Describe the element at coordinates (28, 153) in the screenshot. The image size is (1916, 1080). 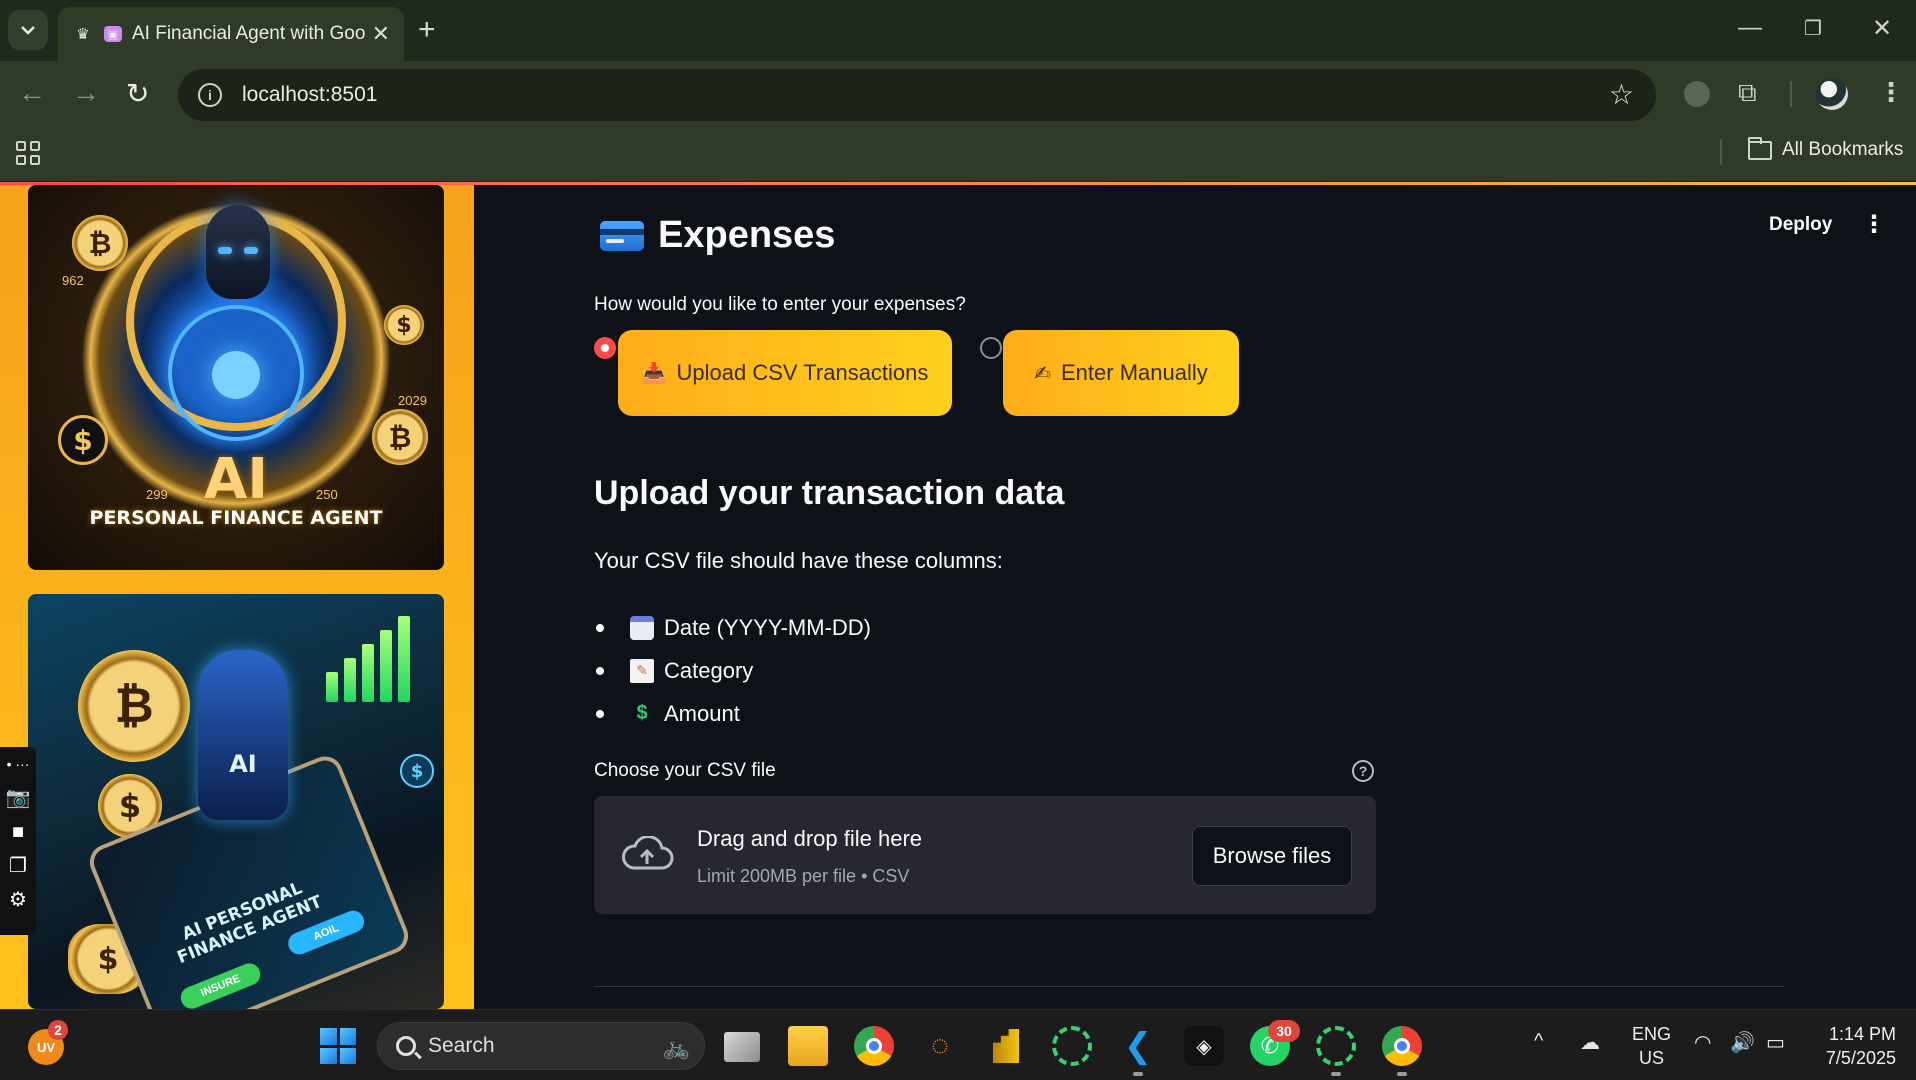
I see `apps-grid-icon` at that location.